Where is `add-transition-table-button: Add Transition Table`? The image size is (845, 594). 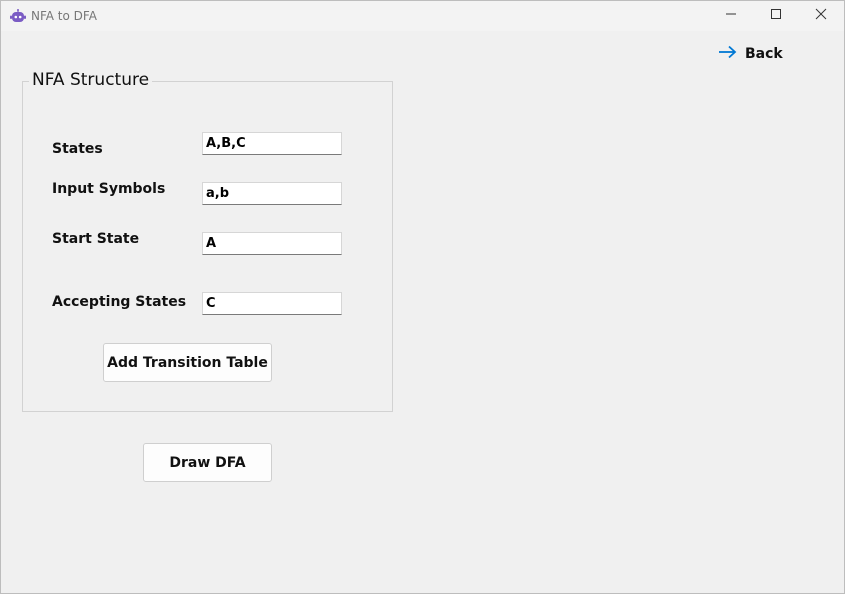 add-transition-table-button: Add Transition Table is located at coordinates (187, 362).